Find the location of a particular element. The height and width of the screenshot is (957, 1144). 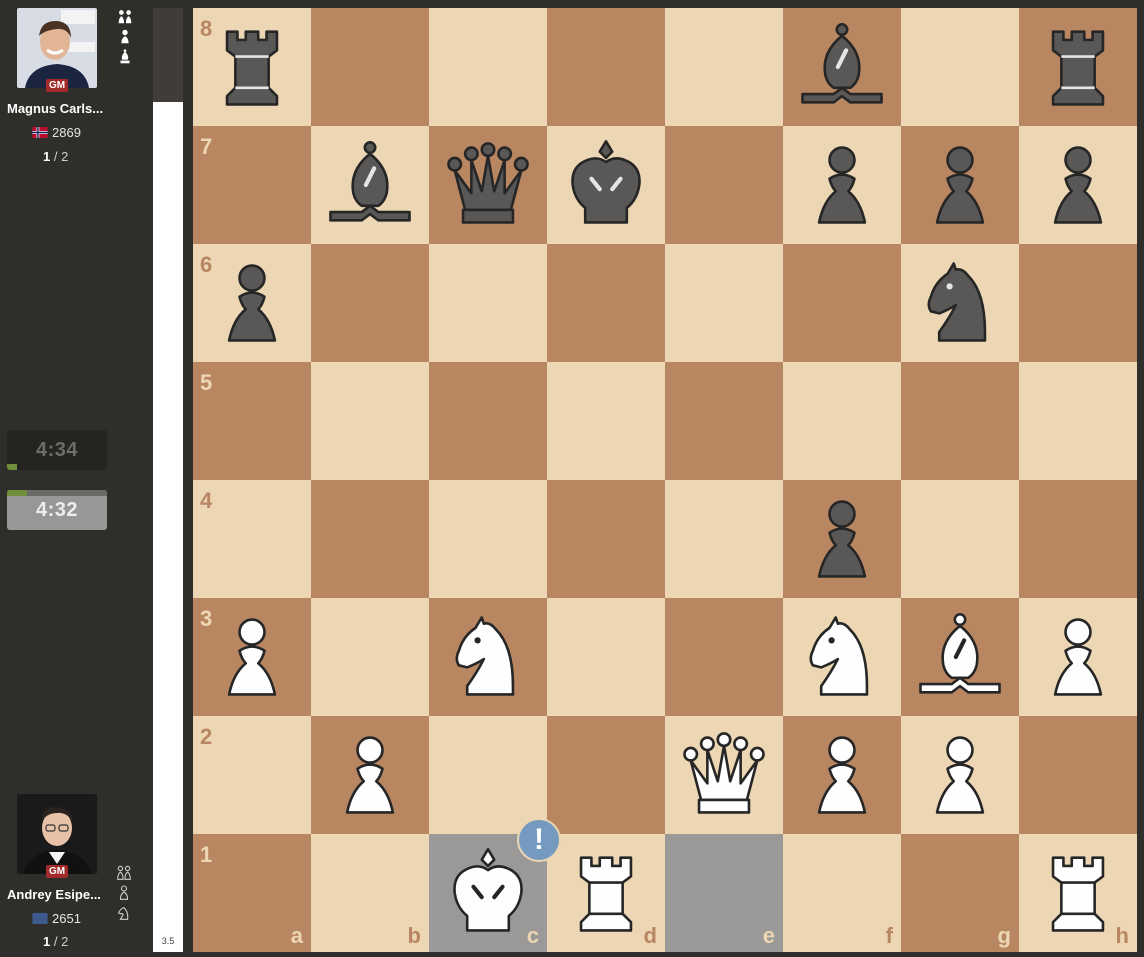

square-b1: b is located at coordinates (370, 893).